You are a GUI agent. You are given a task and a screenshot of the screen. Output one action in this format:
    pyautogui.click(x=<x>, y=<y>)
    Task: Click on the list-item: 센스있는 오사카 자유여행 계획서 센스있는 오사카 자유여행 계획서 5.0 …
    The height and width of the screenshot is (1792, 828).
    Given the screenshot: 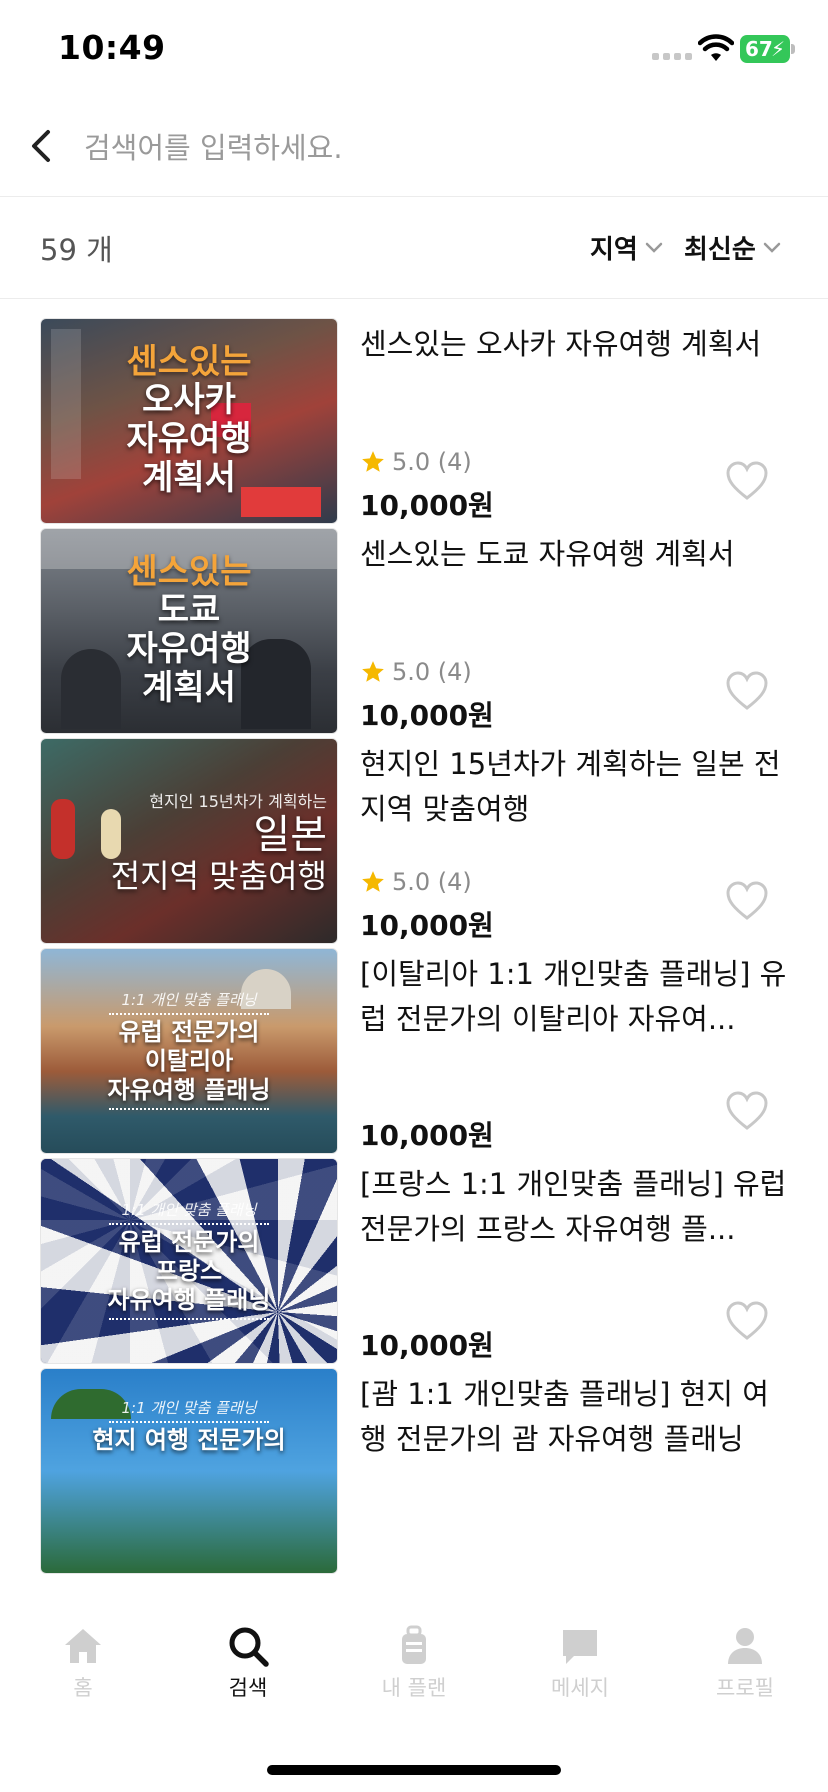 What is the action you would take?
    pyautogui.click(x=414, y=420)
    